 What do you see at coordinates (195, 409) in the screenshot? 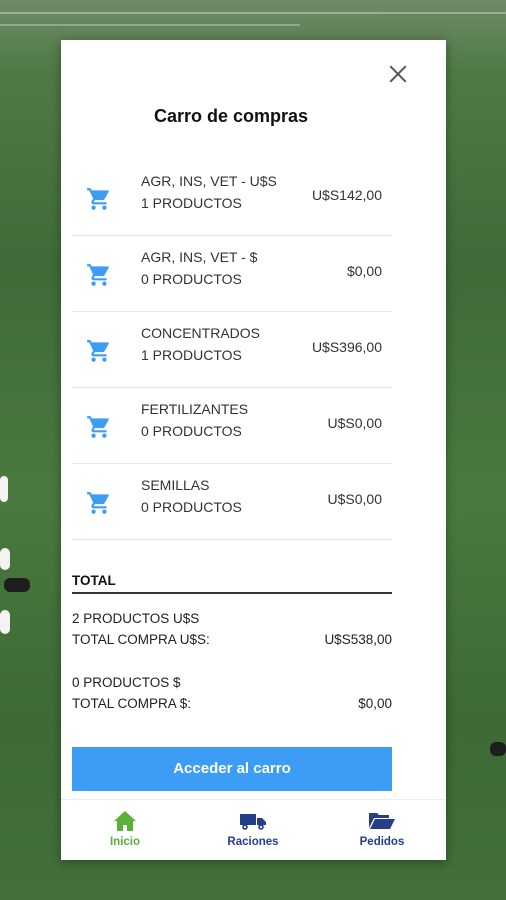
I see `category-name: FERTILIZANTES` at bounding box center [195, 409].